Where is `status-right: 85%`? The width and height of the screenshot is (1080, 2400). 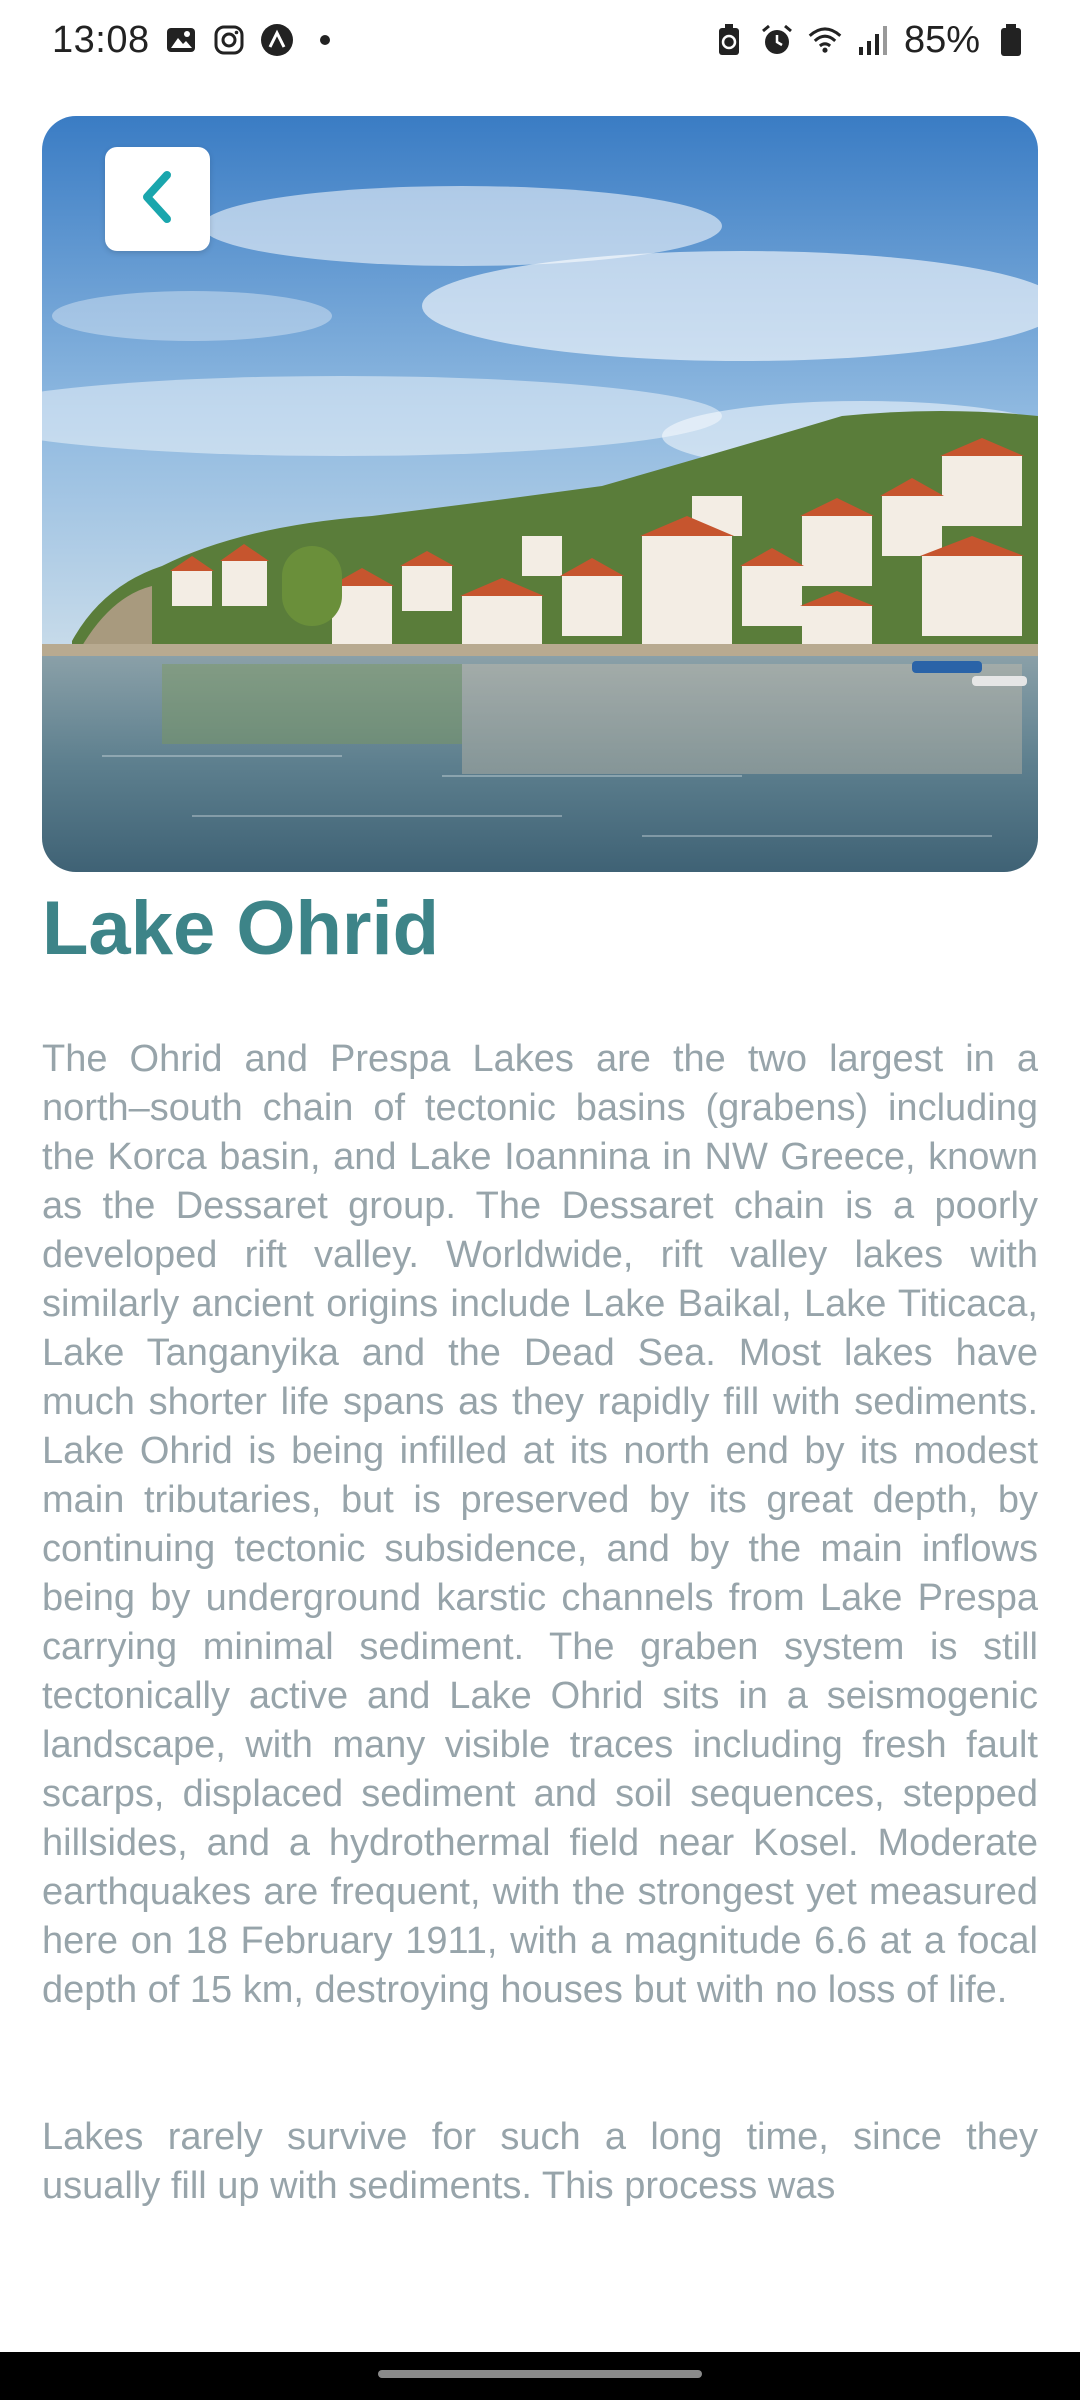
status-right: 85% is located at coordinates (870, 40).